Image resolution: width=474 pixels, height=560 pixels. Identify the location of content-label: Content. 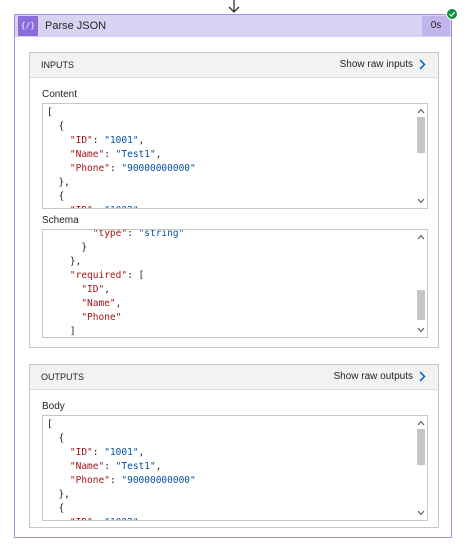
(60, 94).